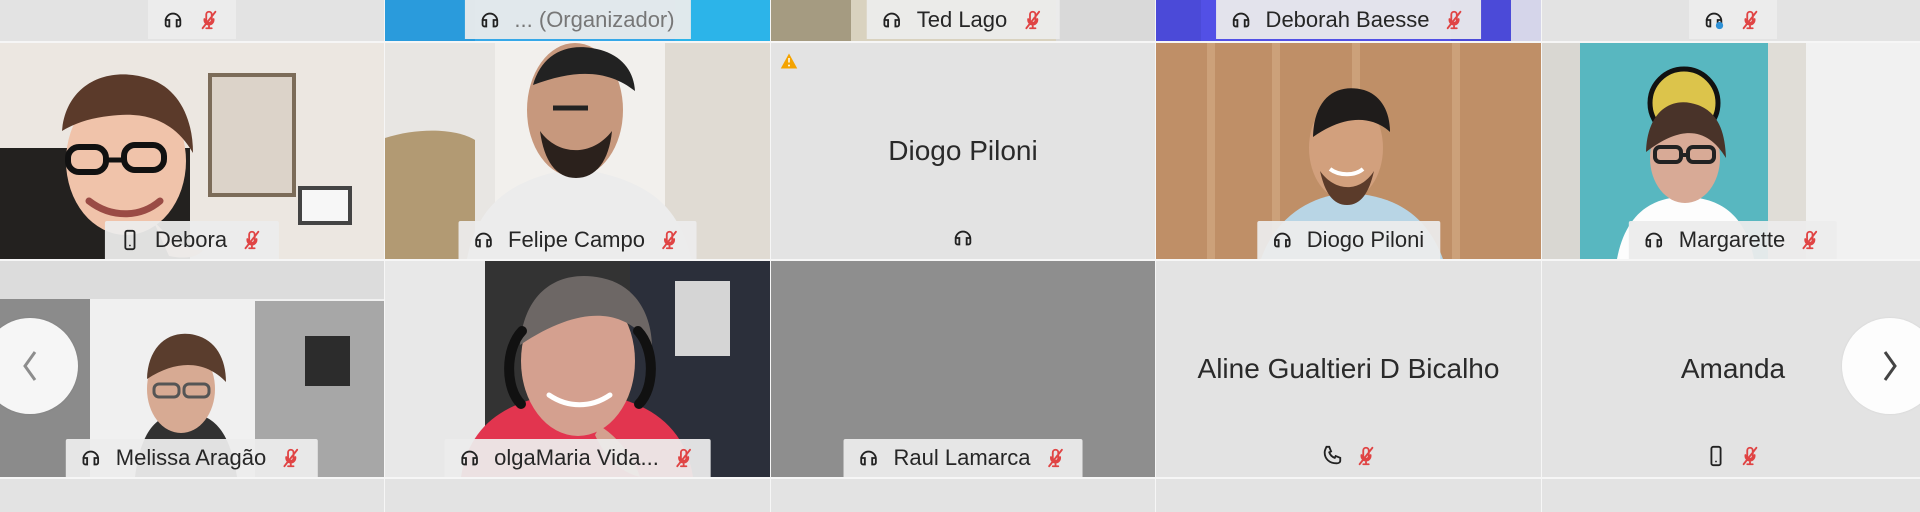  I want to click on participant-name: Margarette, so click(1732, 239).